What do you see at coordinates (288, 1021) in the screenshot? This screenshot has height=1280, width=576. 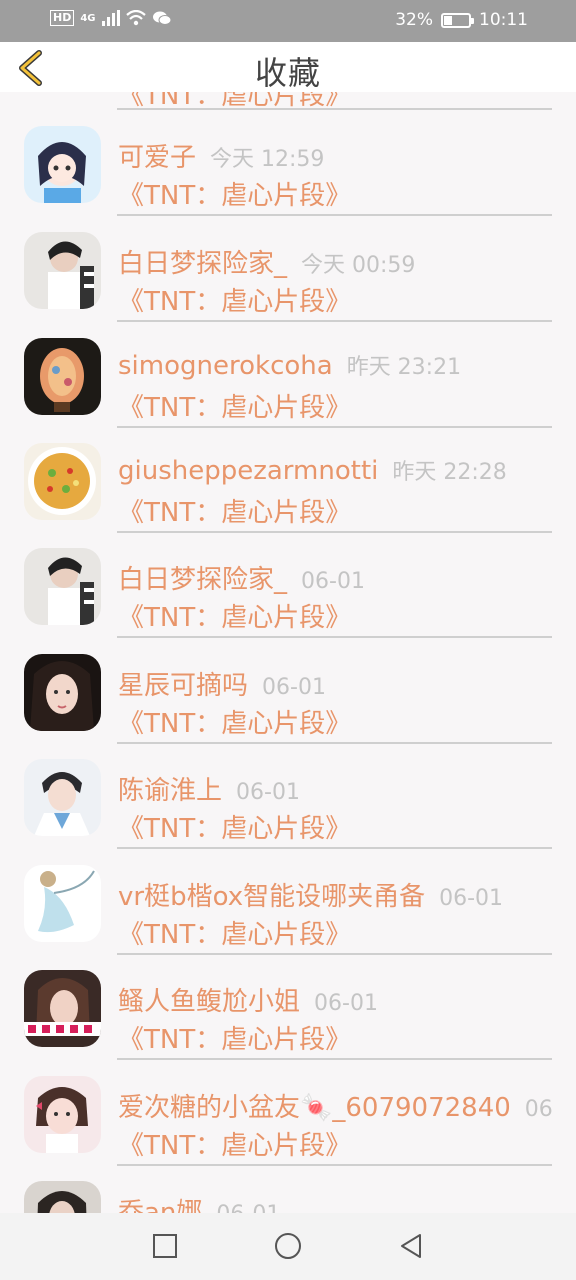 I see `list-item: 鳋人鱼鳆尬小姐 06-01 《TNT：虐心片段》` at bounding box center [288, 1021].